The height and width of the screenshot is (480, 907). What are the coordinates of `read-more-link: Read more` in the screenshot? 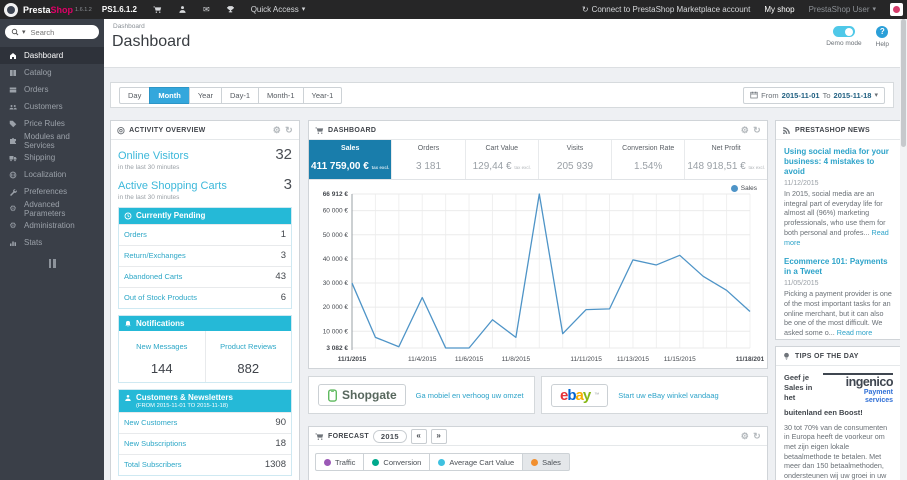 It's located at (855, 332).